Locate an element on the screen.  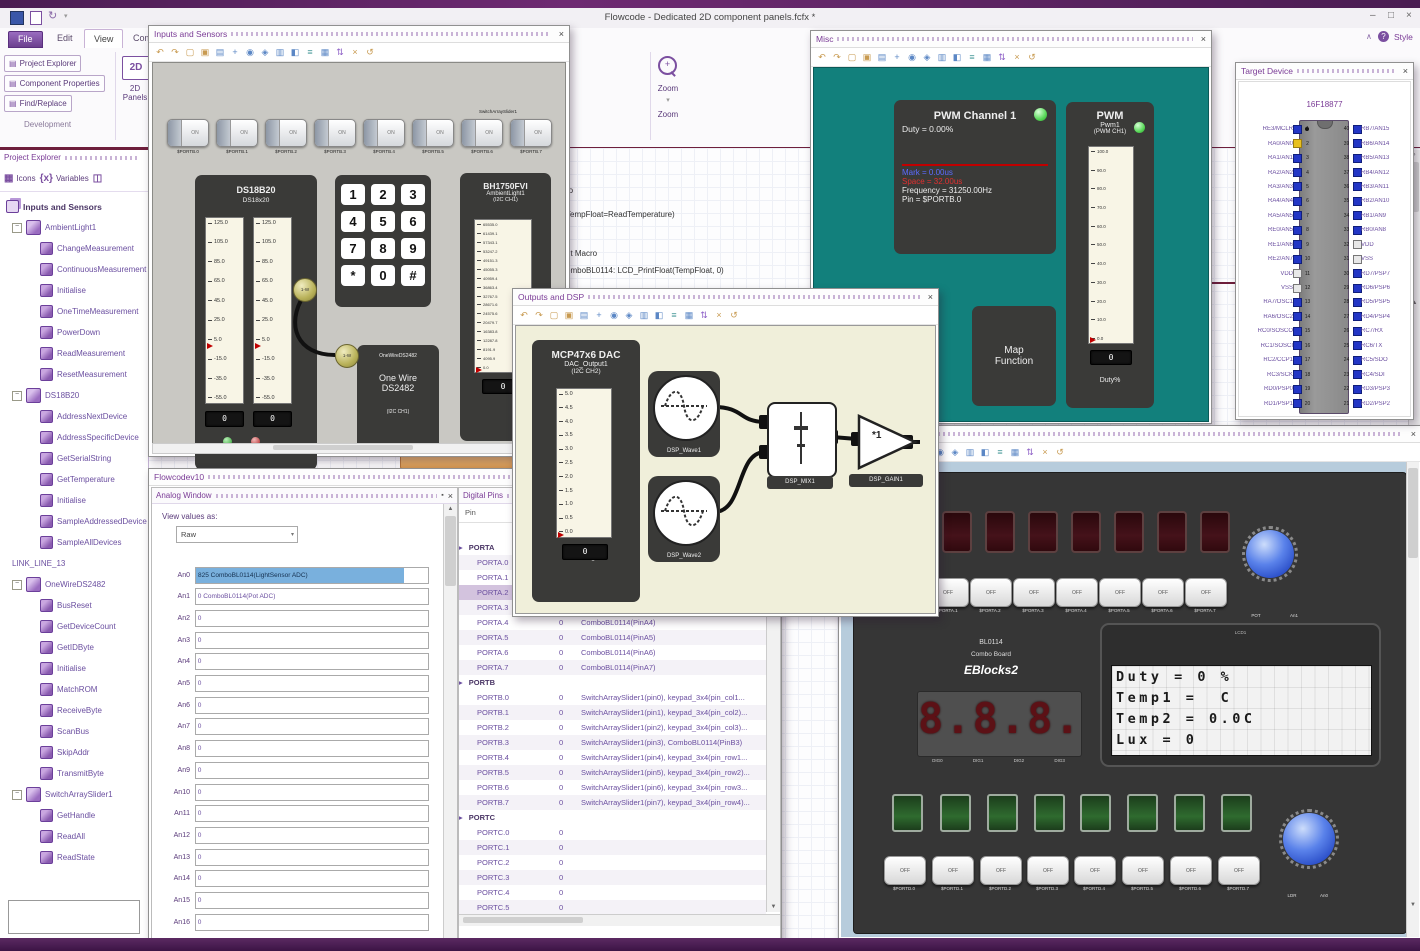
zoom-icon: + is located at coordinates (667, 65).